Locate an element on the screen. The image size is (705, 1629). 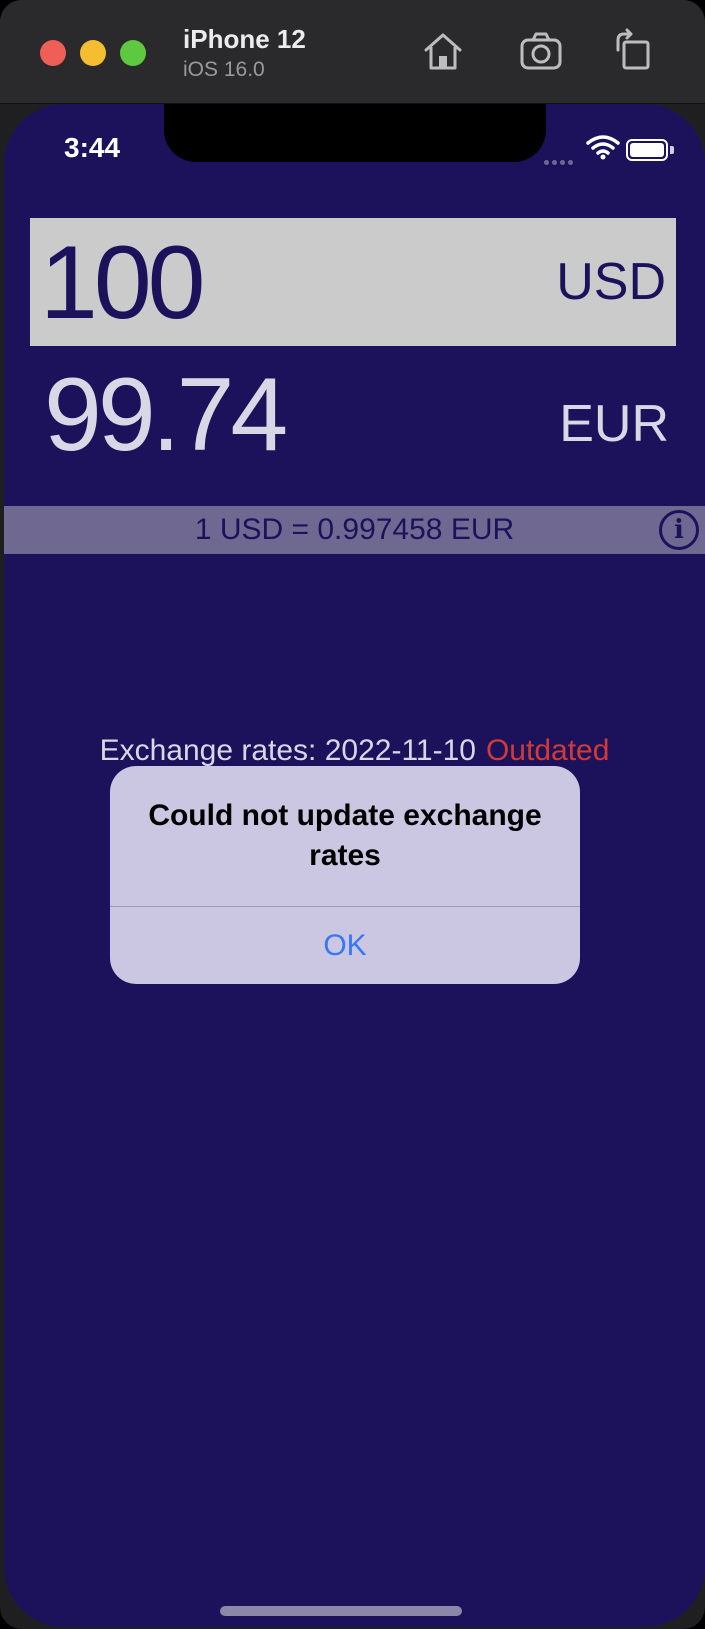
home-button is located at coordinates (443, 51).